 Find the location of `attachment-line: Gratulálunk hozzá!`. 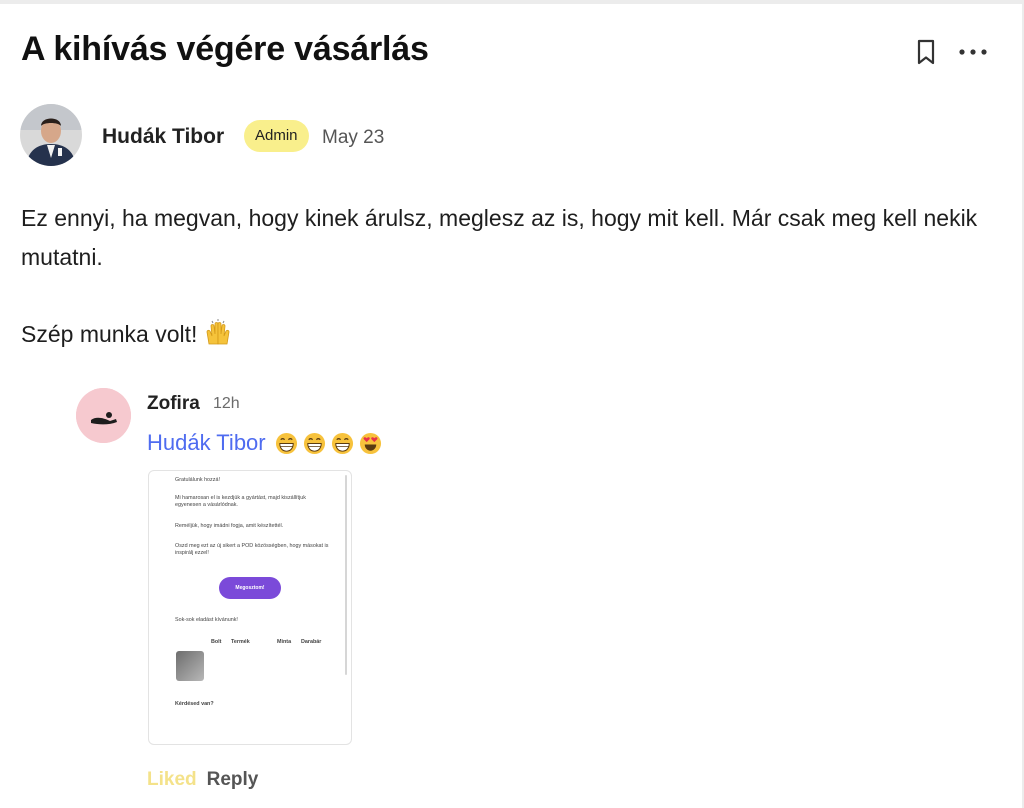

attachment-line: Gratulálunk hozzá! is located at coordinates (197, 480).